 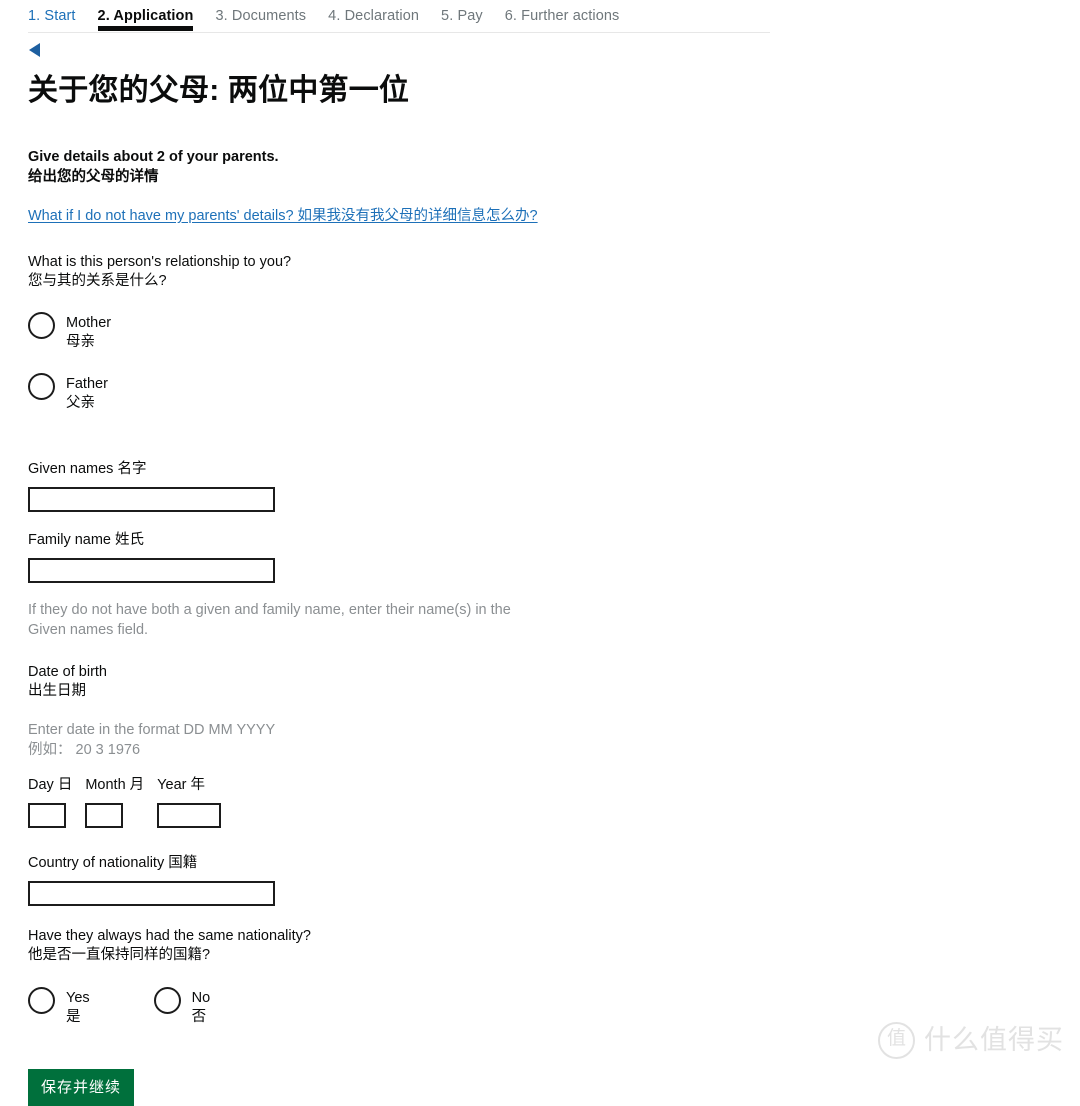 I want to click on relationship-radio-group: Mother 母亲 Father 父亲, so click(x=328, y=362).